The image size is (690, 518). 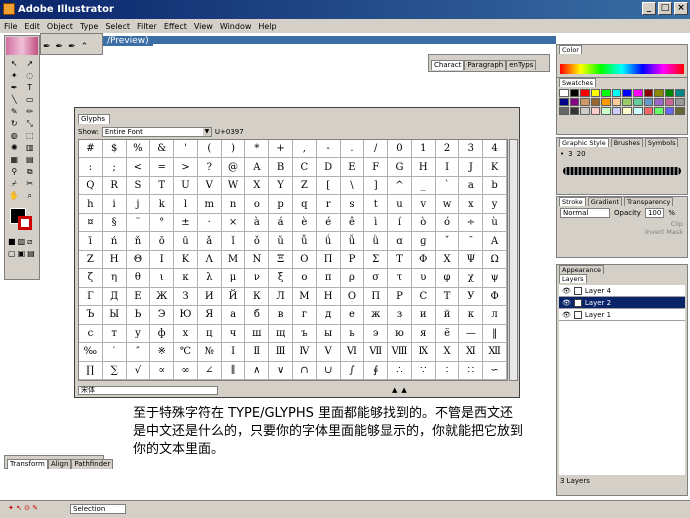 What do you see at coordinates (352, 186) in the screenshot?
I see `glyph-cell: \` at bounding box center [352, 186].